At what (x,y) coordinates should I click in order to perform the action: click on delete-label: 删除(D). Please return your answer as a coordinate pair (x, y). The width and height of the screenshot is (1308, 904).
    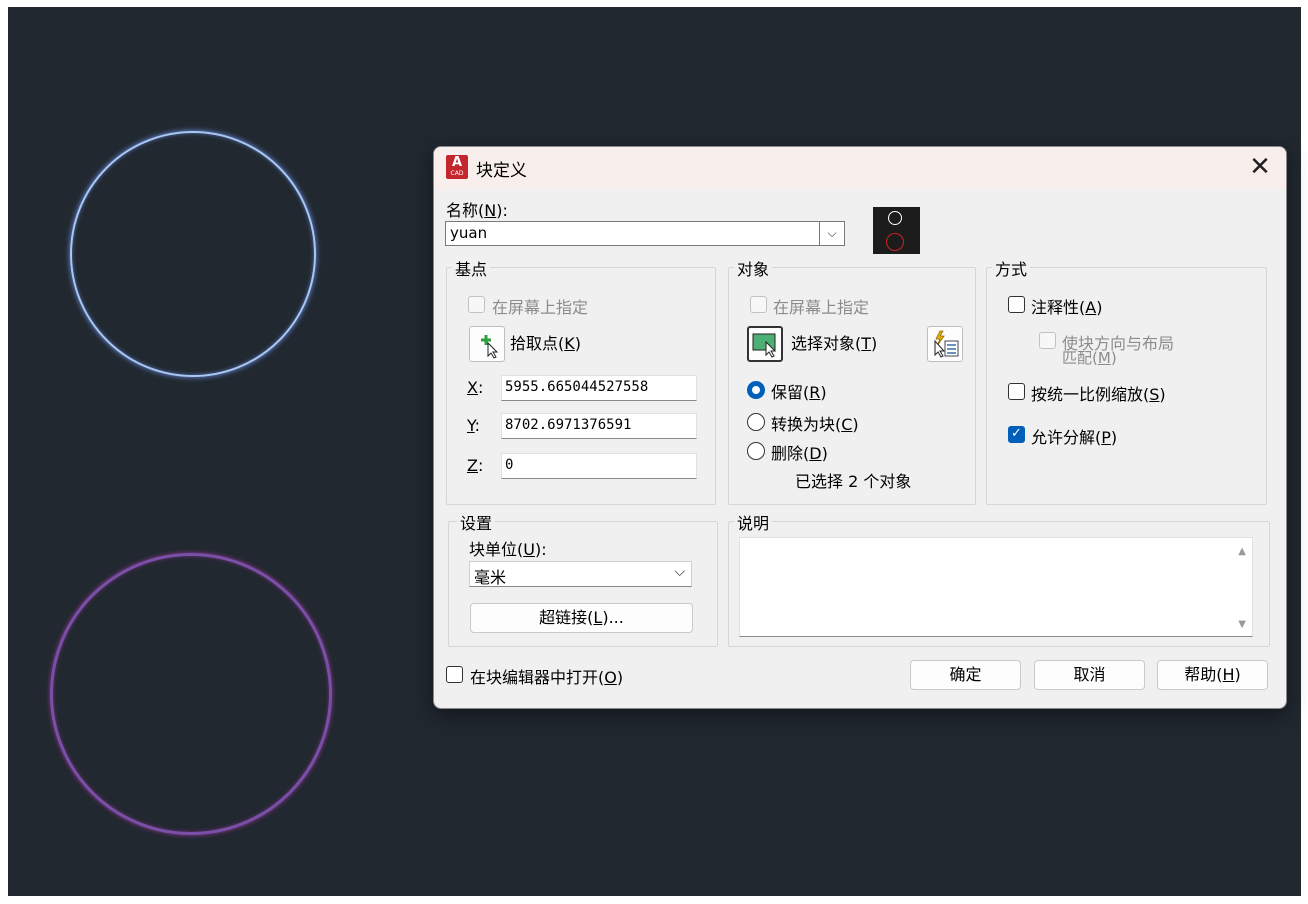
    Looking at the image, I should click on (799, 453).